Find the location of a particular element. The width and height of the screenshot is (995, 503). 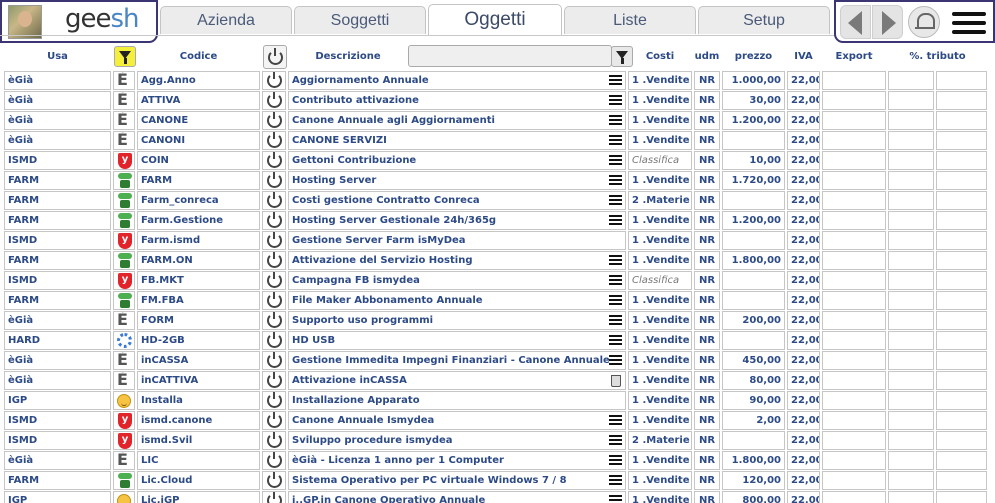

cell-usa: èGià is located at coordinates (57, 320).